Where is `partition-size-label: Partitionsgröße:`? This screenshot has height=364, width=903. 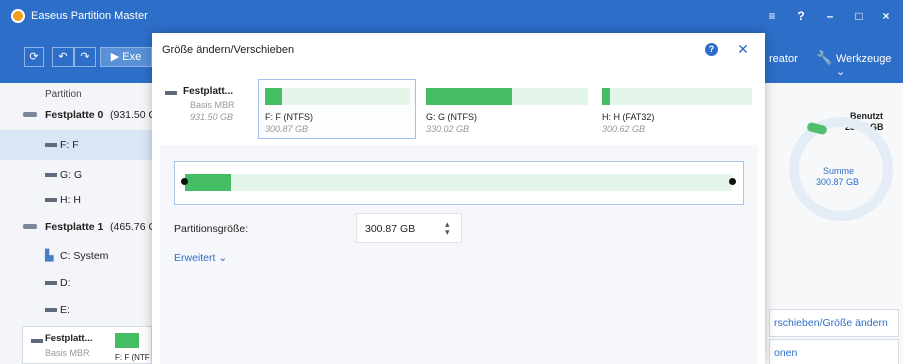 partition-size-label: Partitionsgröße: is located at coordinates (211, 229).